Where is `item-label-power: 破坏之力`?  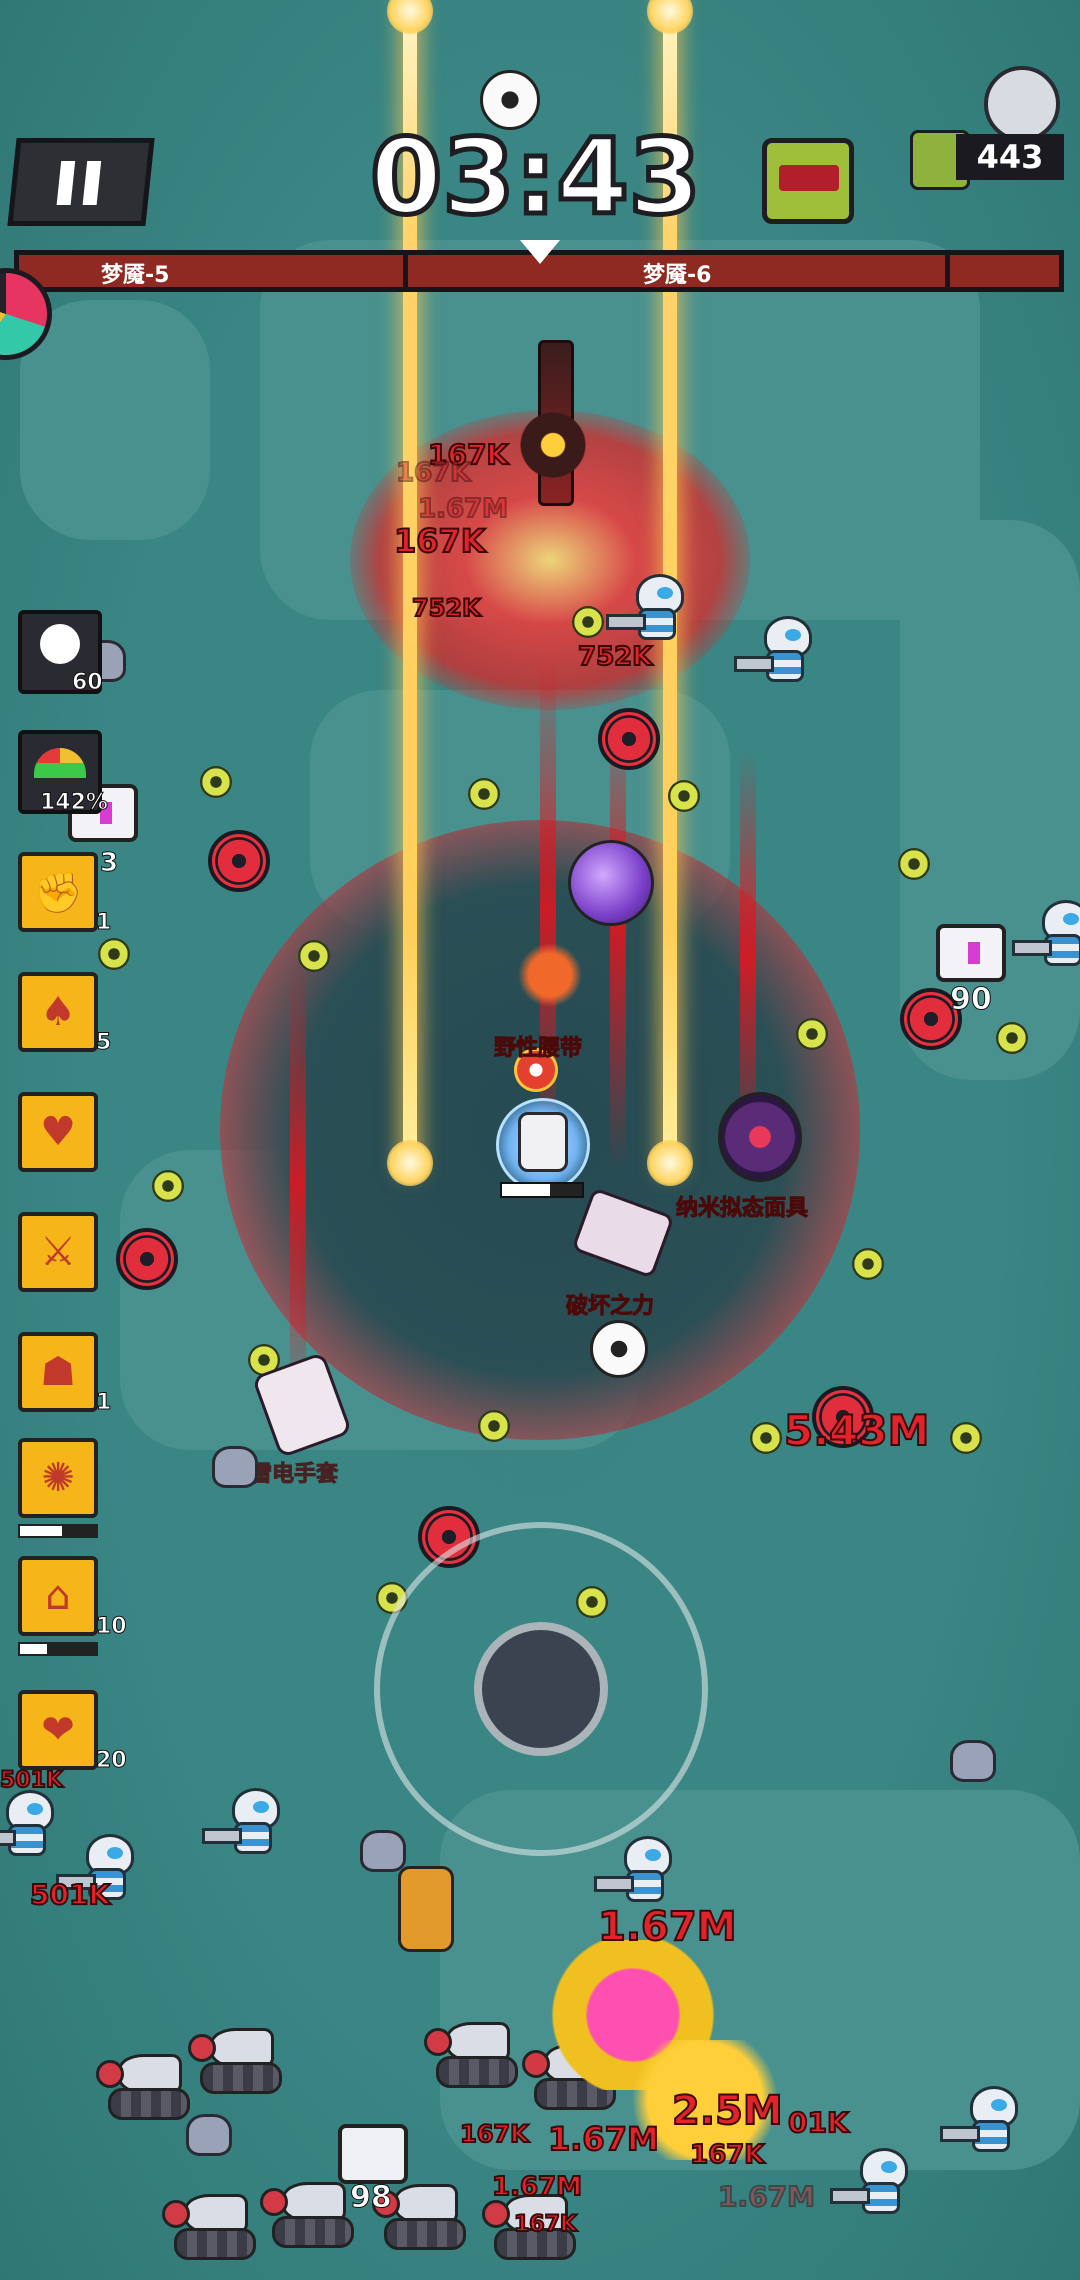 item-label-power: 破坏之力 is located at coordinates (610, 1307).